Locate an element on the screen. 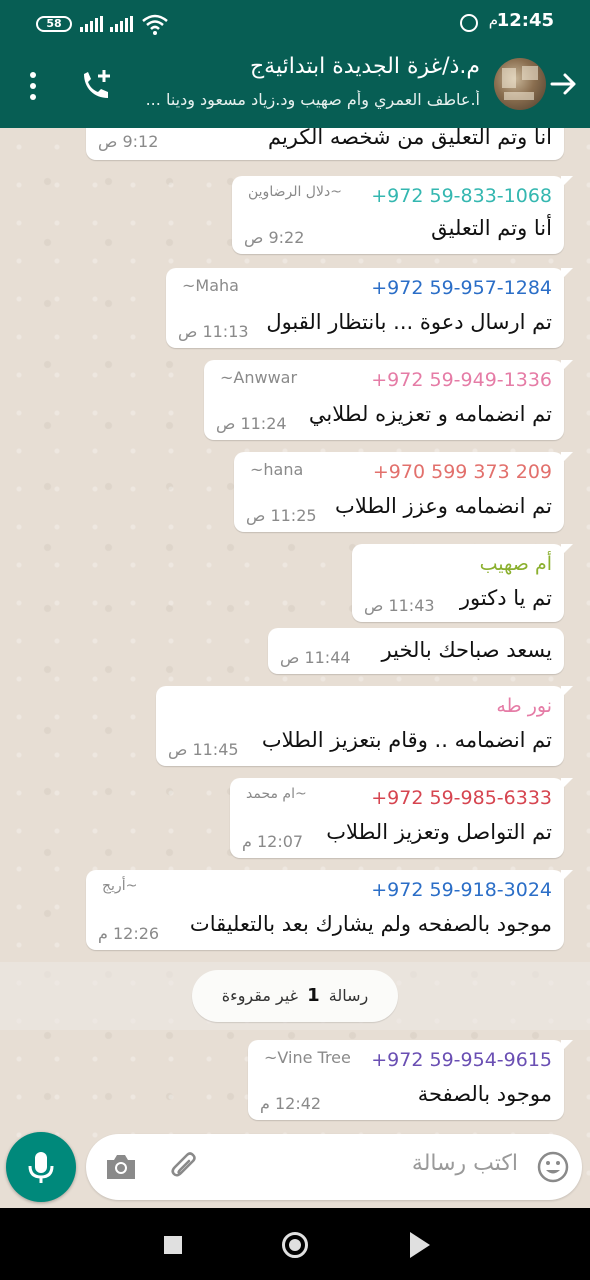 The image size is (590, 1280). message-pushname: ~ام محمد is located at coordinates (276, 794).